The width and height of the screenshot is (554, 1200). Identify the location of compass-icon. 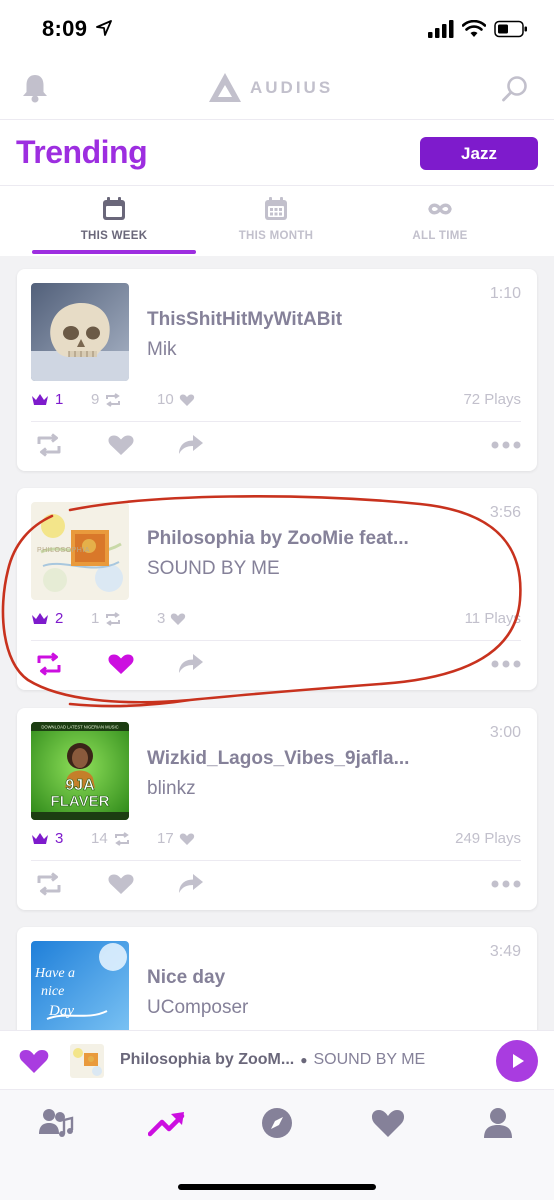
(277, 1123).